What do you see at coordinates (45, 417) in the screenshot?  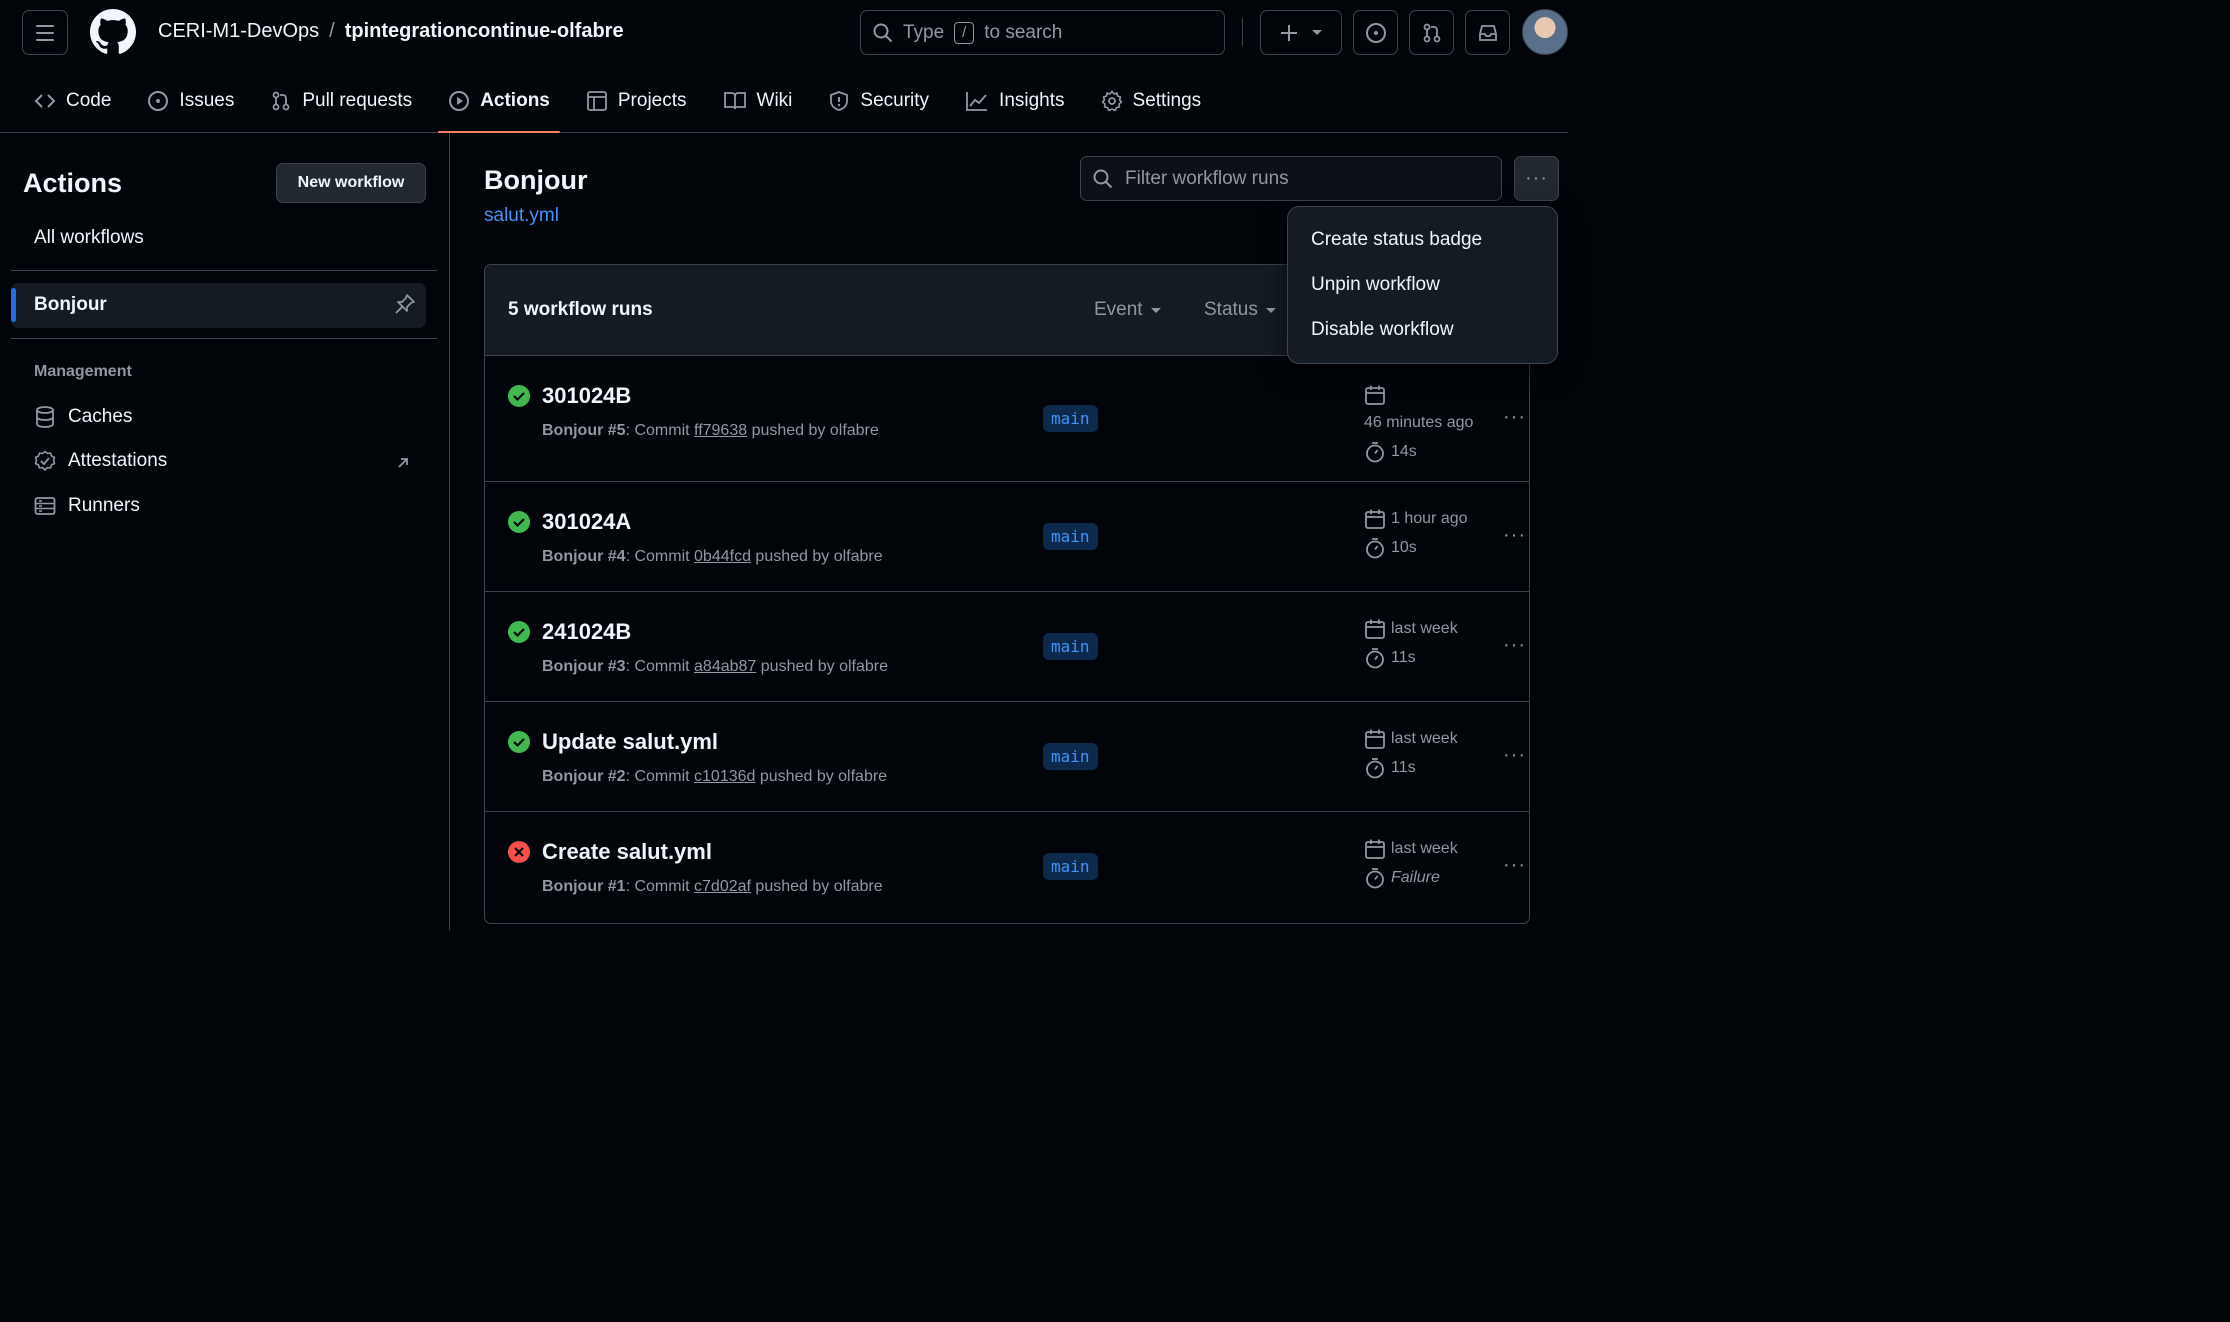 I see `database-icon` at bounding box center [45, 417].